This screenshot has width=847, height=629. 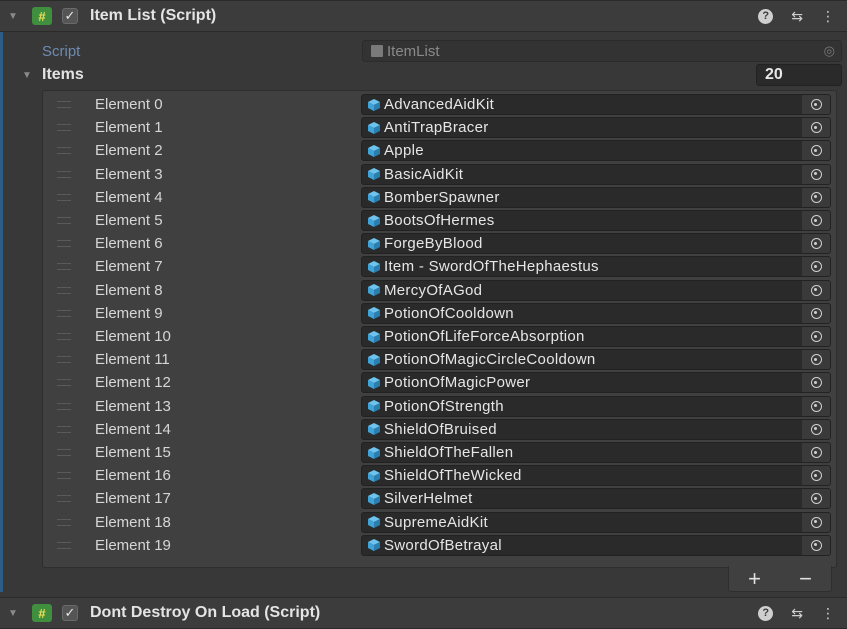 I want to click on object-reference-field: BomberSpawner, so click(x=596, y=197).